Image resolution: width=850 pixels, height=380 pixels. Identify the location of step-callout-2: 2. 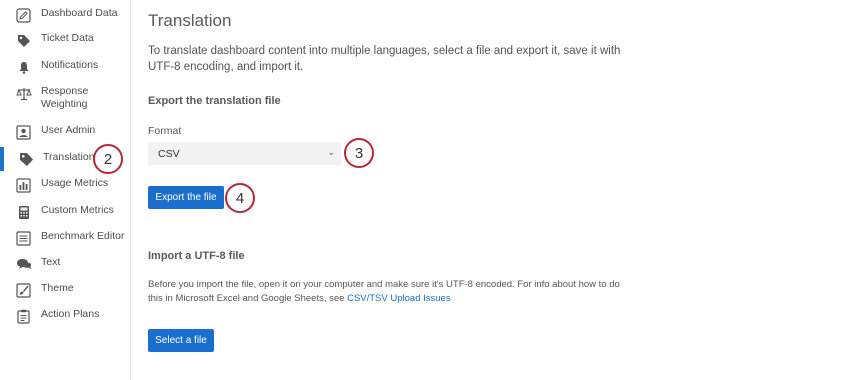
(108, 159).